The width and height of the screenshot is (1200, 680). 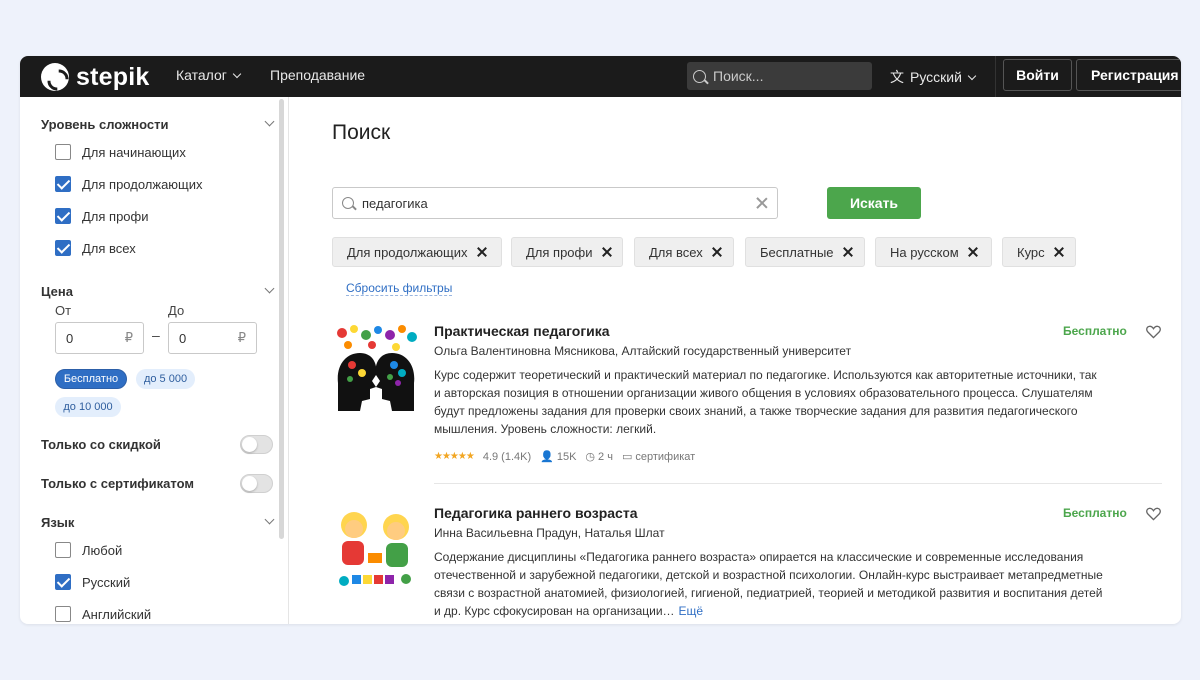 I want to click on logo-text: stepik, so click(x=113, y=76).